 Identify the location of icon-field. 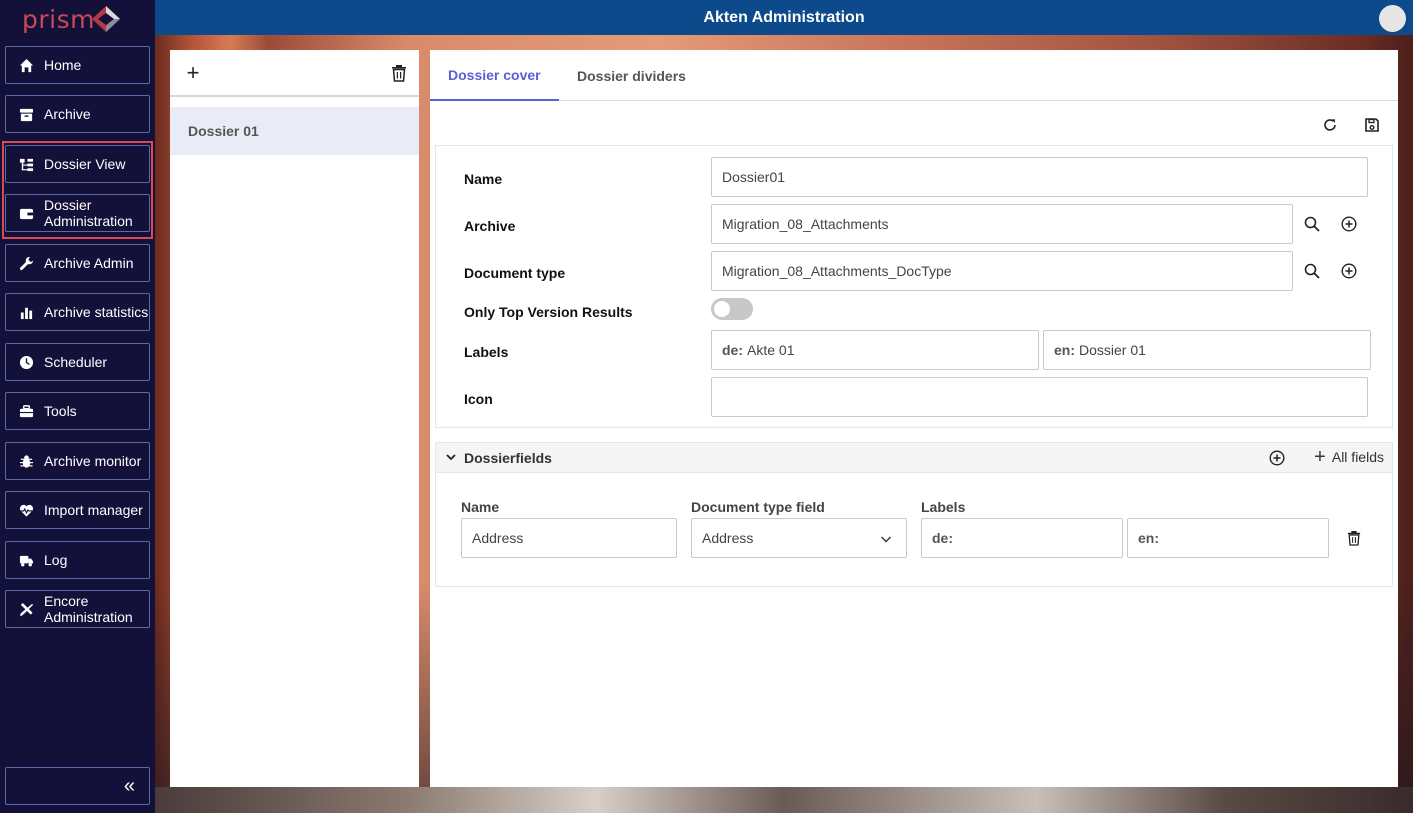
(1039, 397).